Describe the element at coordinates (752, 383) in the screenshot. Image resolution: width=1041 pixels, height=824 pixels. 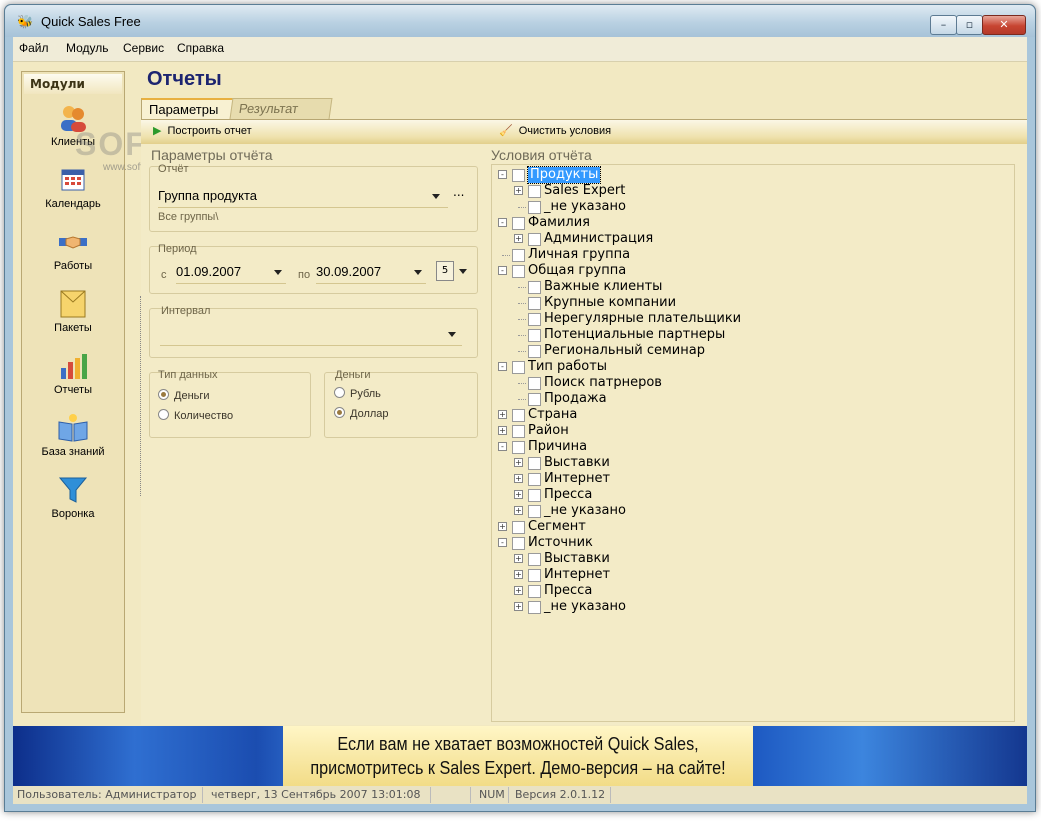
I see `tree-node: Поиск патрнеров` at that location.